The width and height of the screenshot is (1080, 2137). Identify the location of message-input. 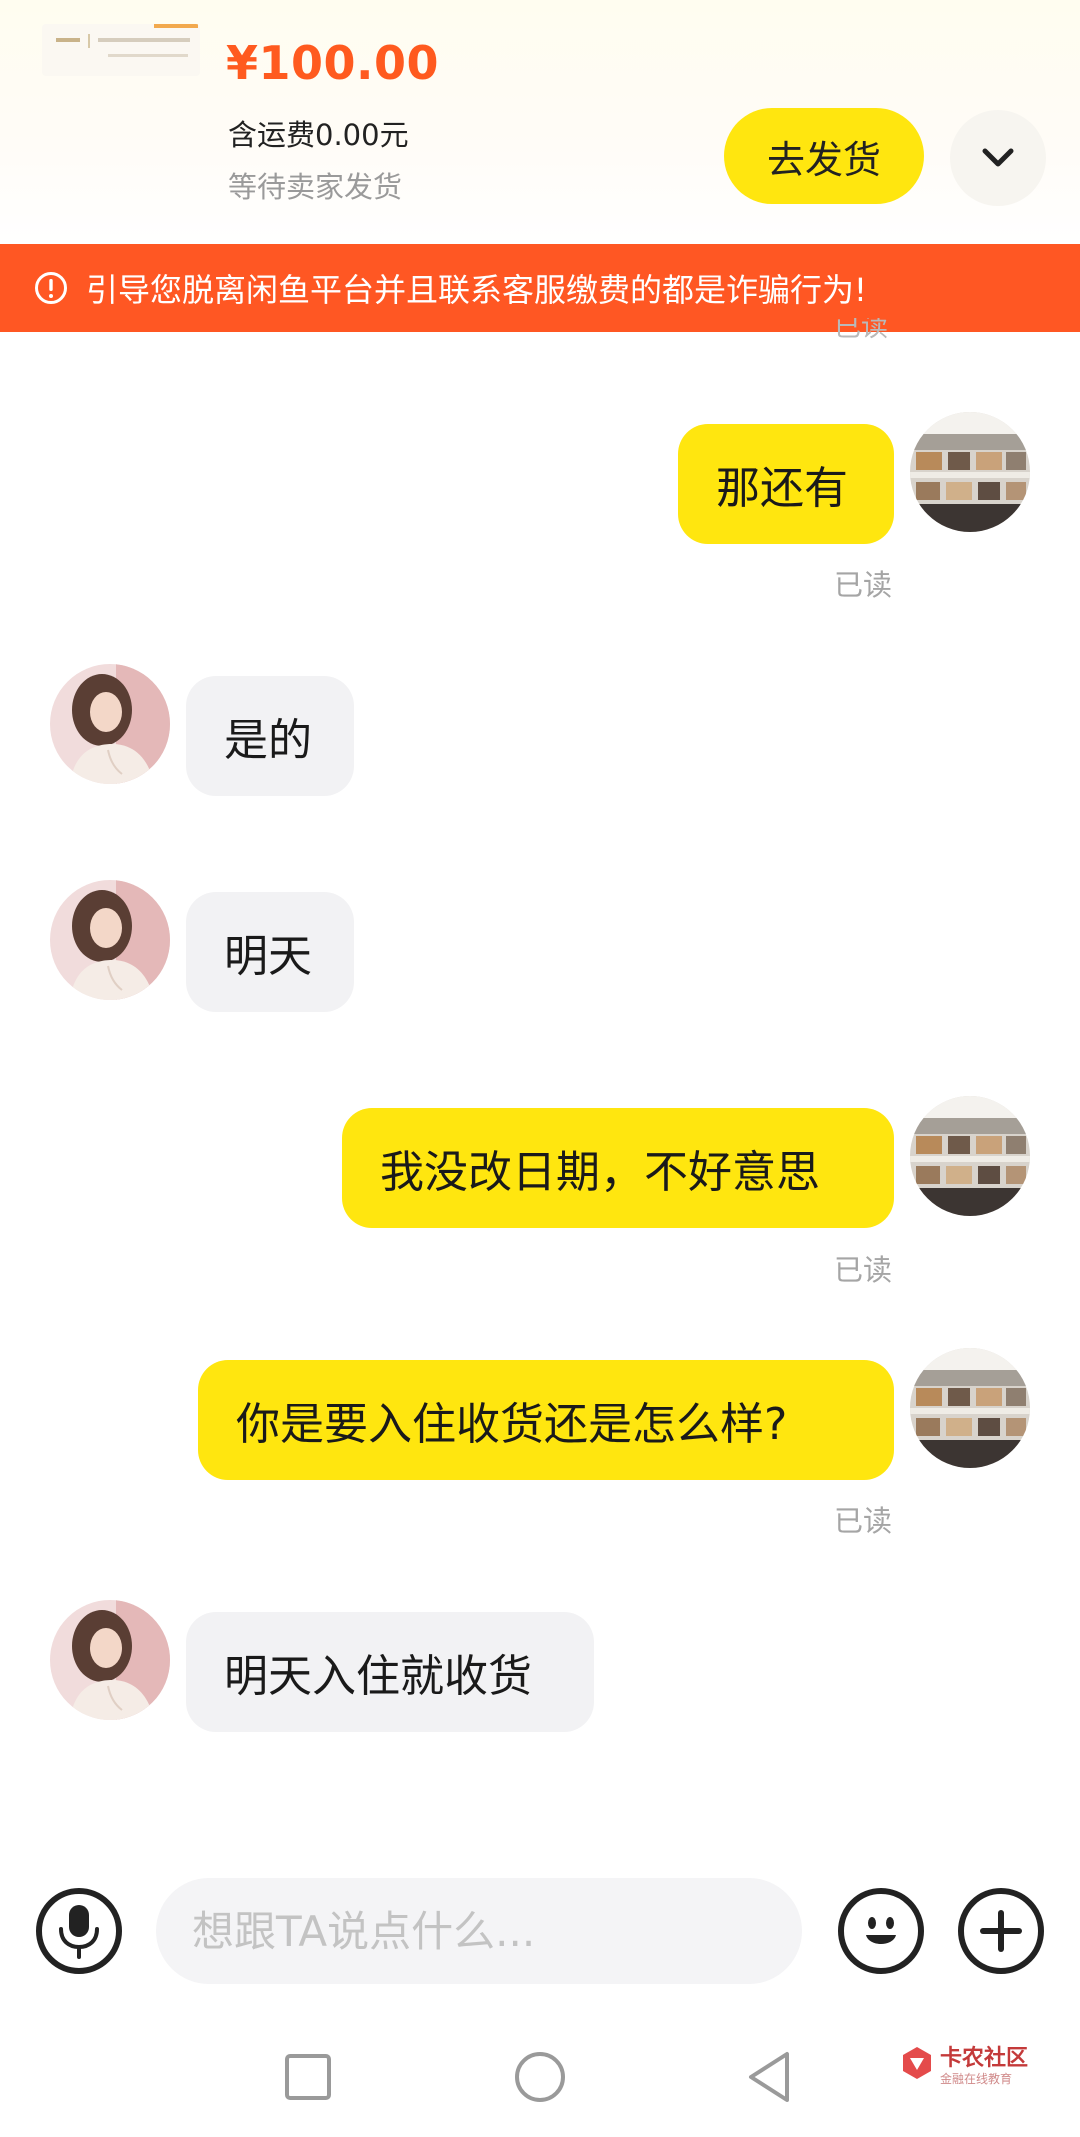
(479, 1931).